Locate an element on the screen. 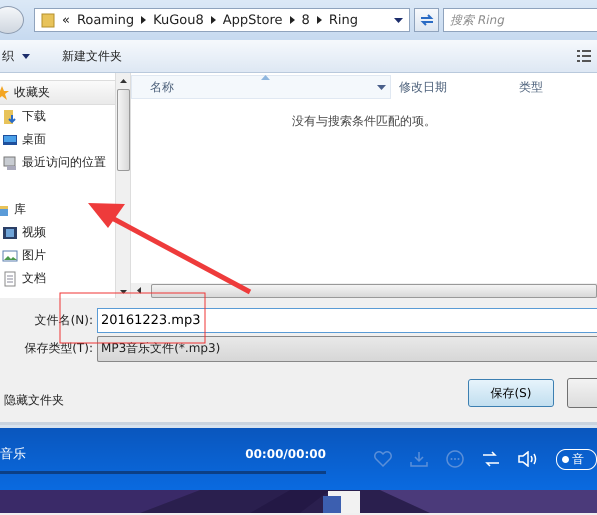  file-name-field: 20161223.mp3 is located at coordinates (347, 320).